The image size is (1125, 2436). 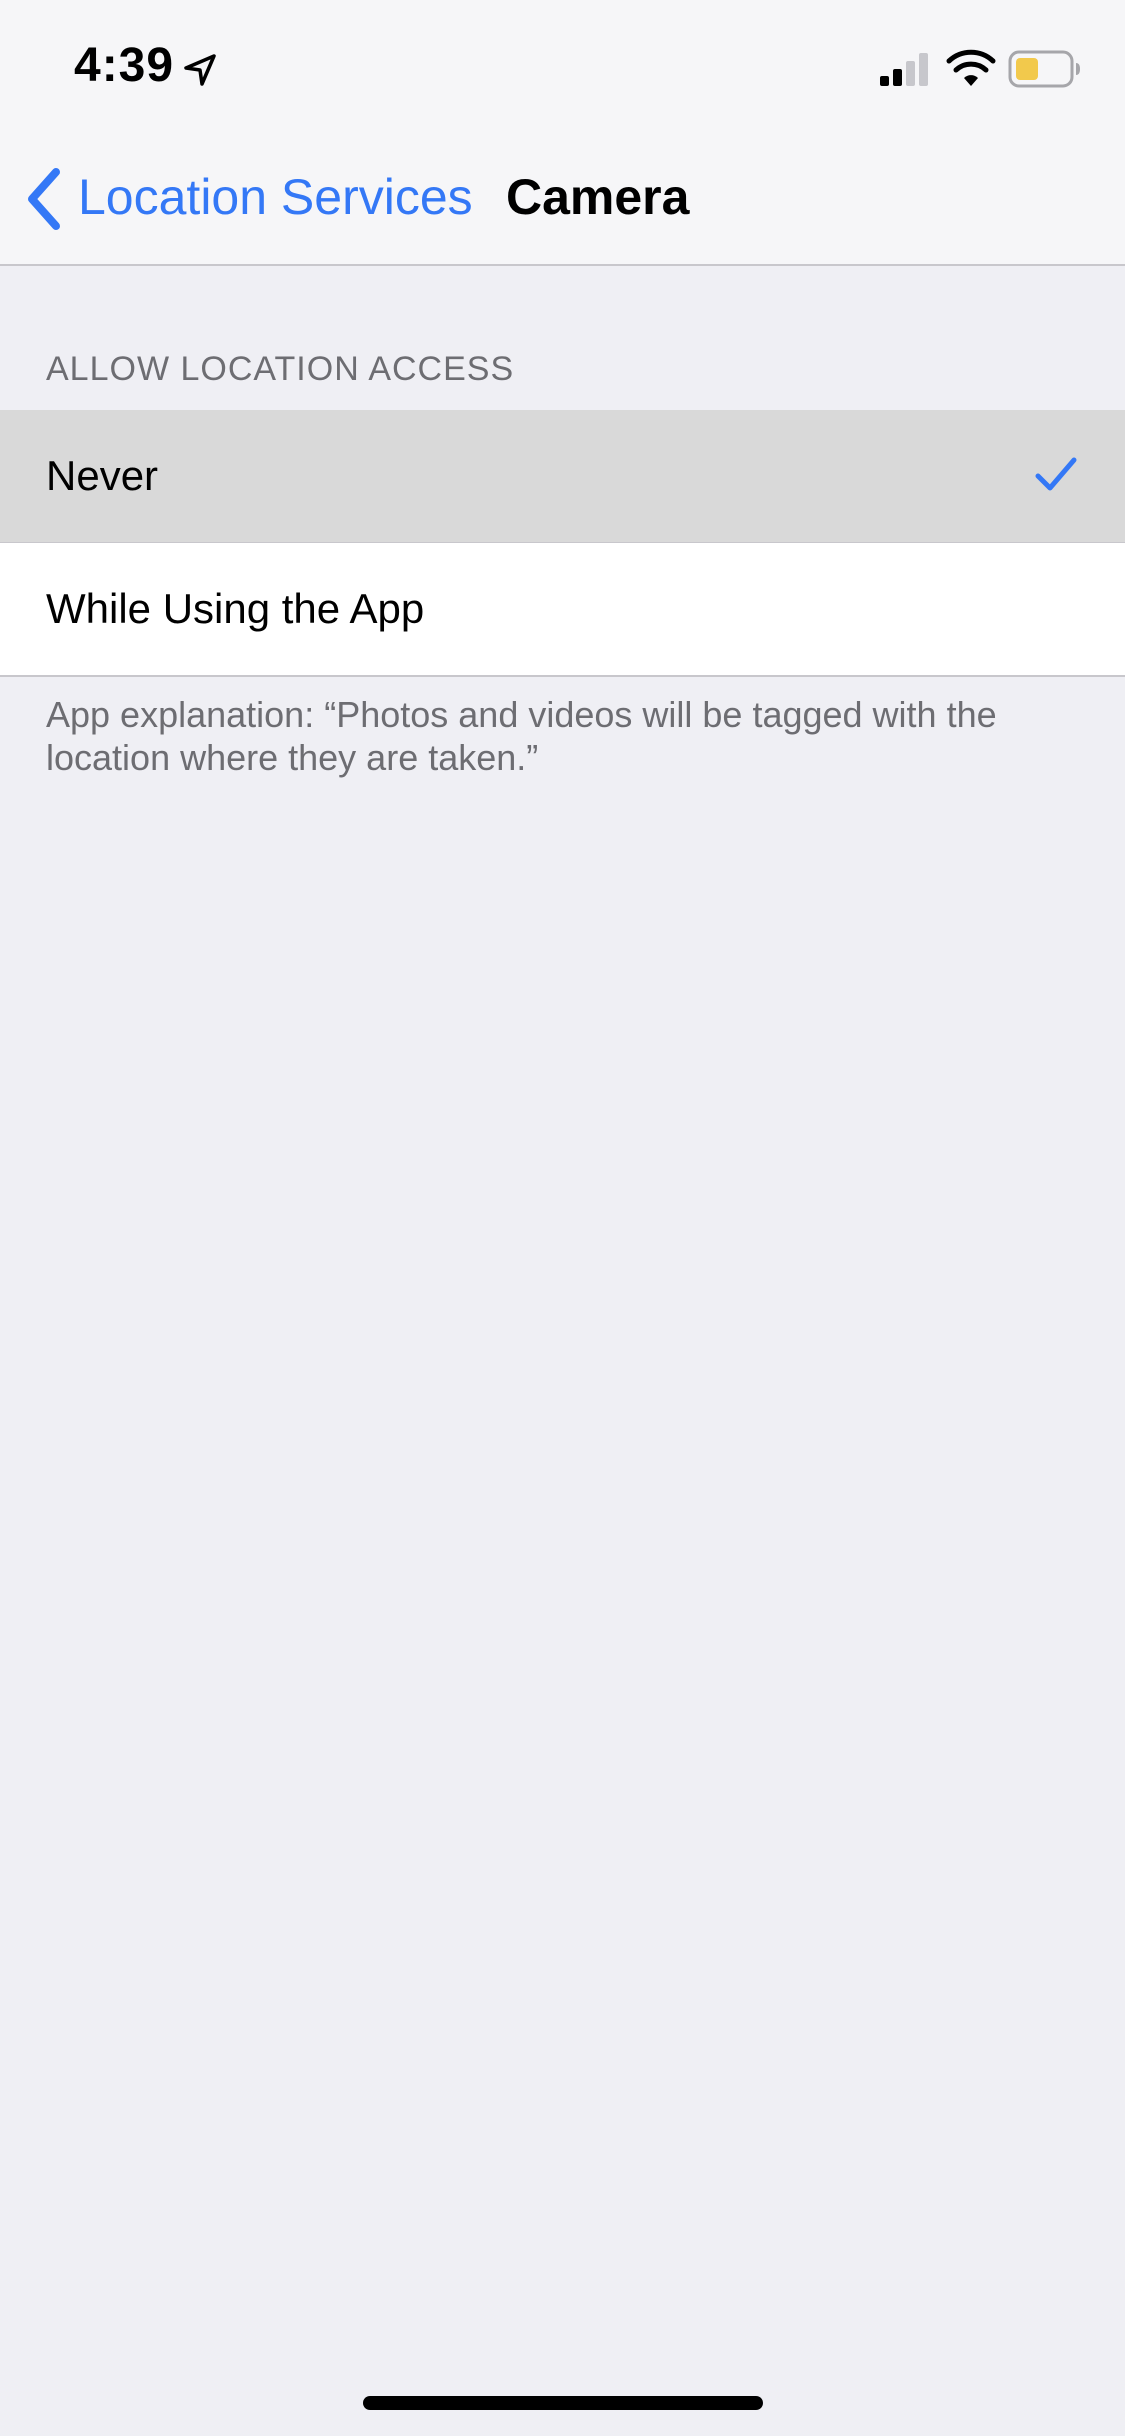 I want to click on list-bottom-border, so click(x=562, y=676).